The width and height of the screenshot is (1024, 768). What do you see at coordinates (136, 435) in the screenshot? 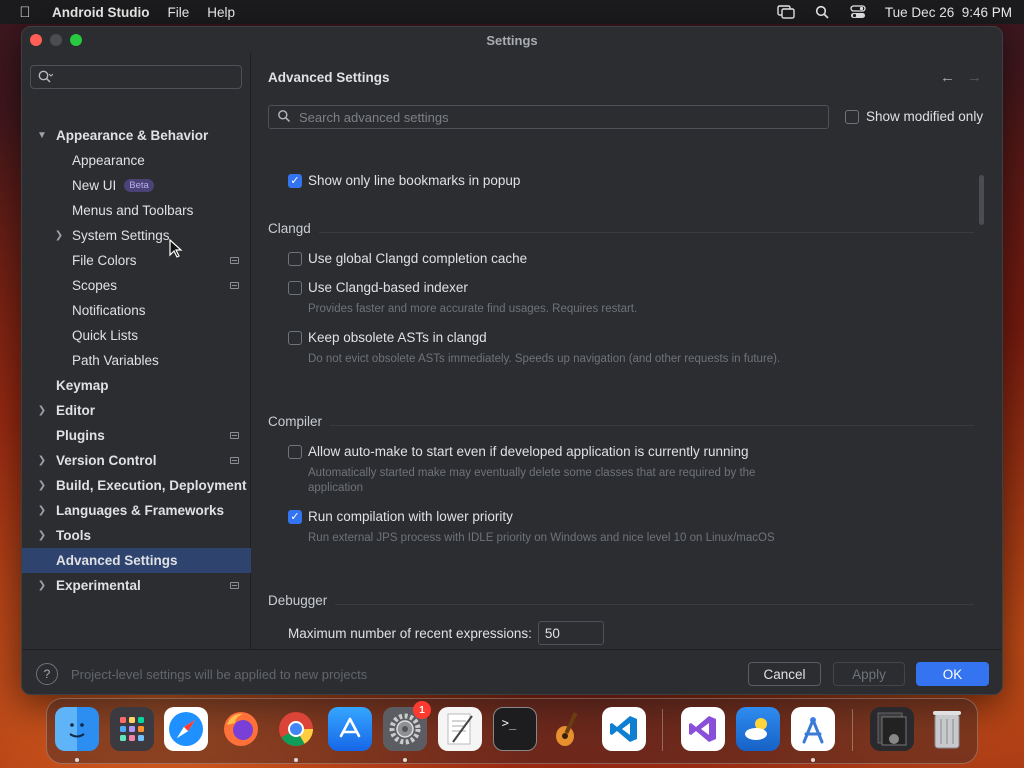
I see `tree-item-plugins: Plugins` at bounding box center [136, 435].